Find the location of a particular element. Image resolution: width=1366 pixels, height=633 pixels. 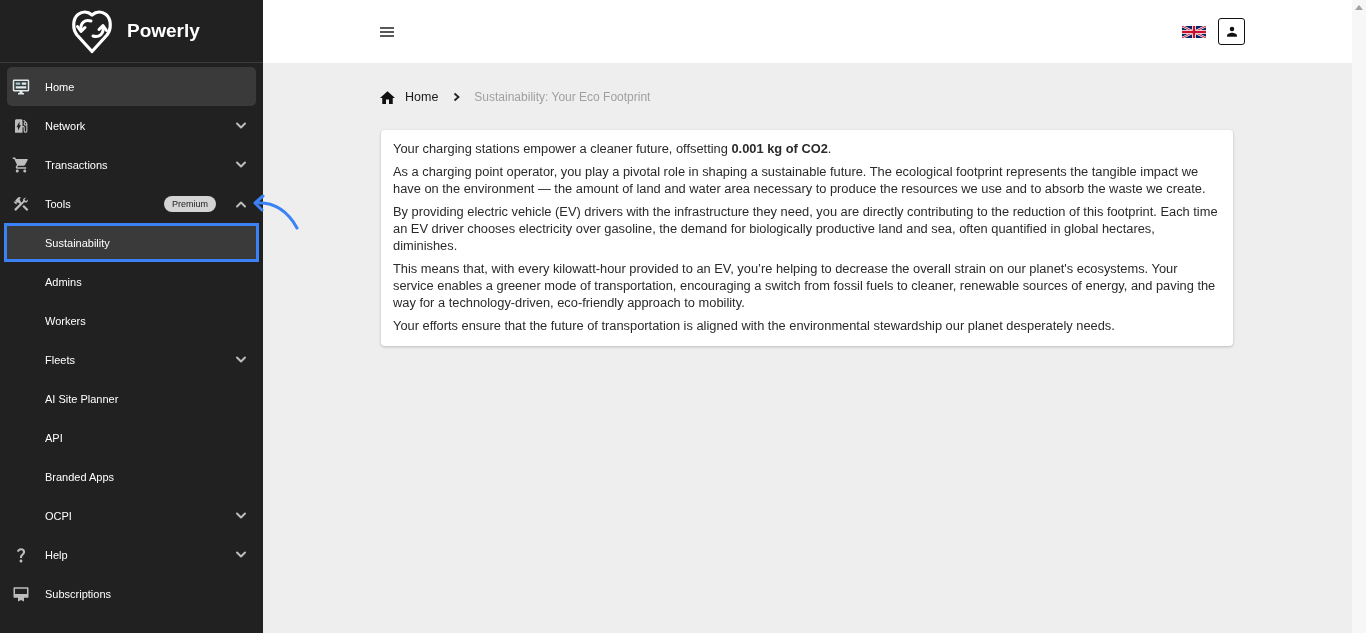

sidebar-item: Branded Apps is located at coordinates (131, 476).